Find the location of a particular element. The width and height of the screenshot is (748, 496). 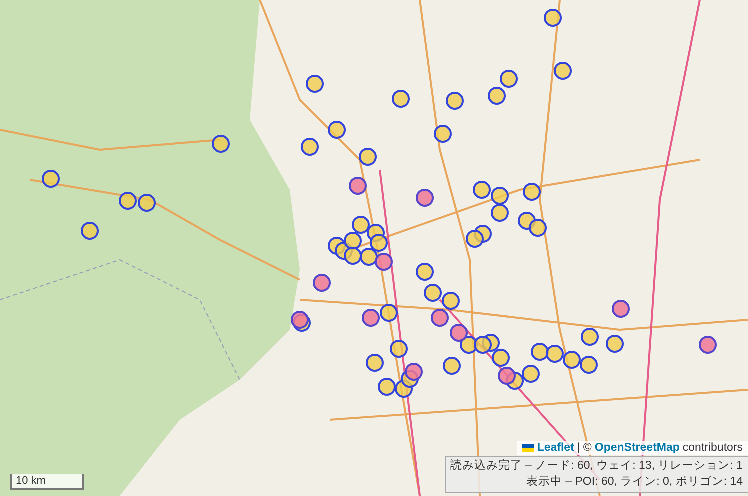

flag-icon is located at coordinates (528, 448).